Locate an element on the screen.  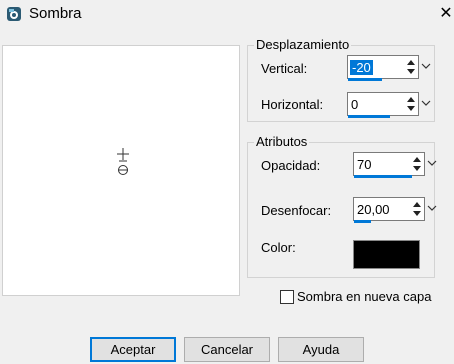
opacity-up-arrow-icon is located at coordinates (417, 159).